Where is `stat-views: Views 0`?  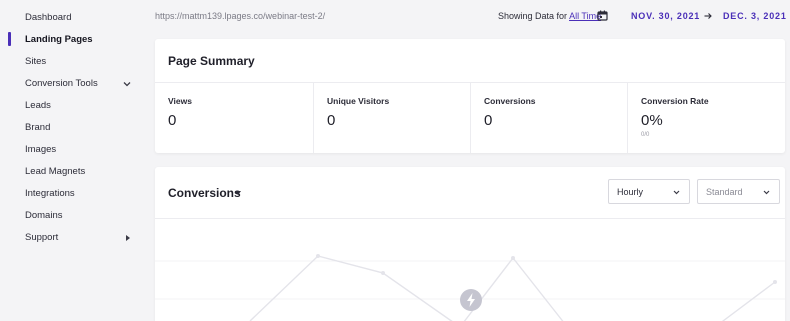
stat-views: Views 0 is located at coordinates (234, 118).